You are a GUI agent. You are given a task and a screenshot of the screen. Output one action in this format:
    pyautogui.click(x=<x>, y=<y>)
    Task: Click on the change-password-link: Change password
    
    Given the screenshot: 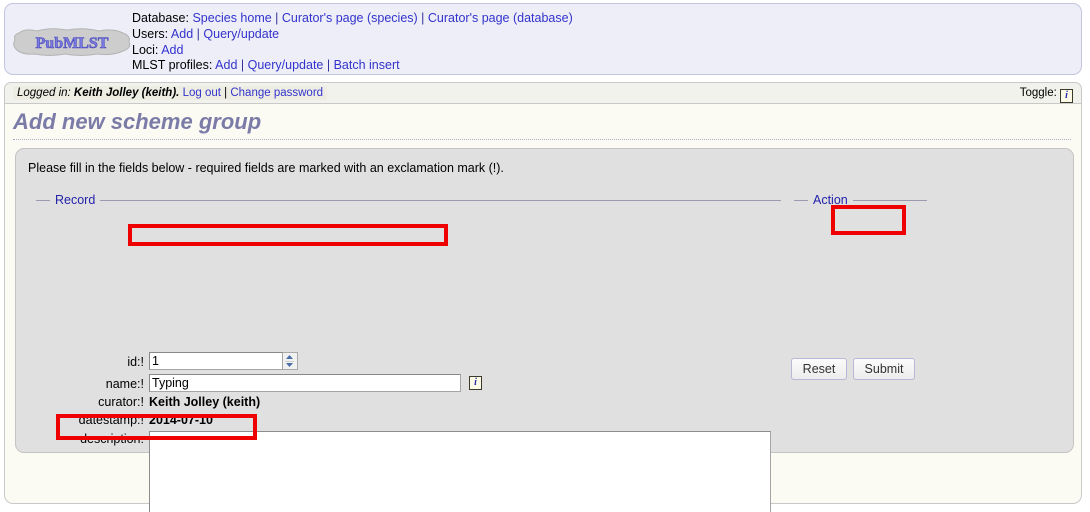 What is the action you would take?
    pyautogui.click(x=276, y=93)
    